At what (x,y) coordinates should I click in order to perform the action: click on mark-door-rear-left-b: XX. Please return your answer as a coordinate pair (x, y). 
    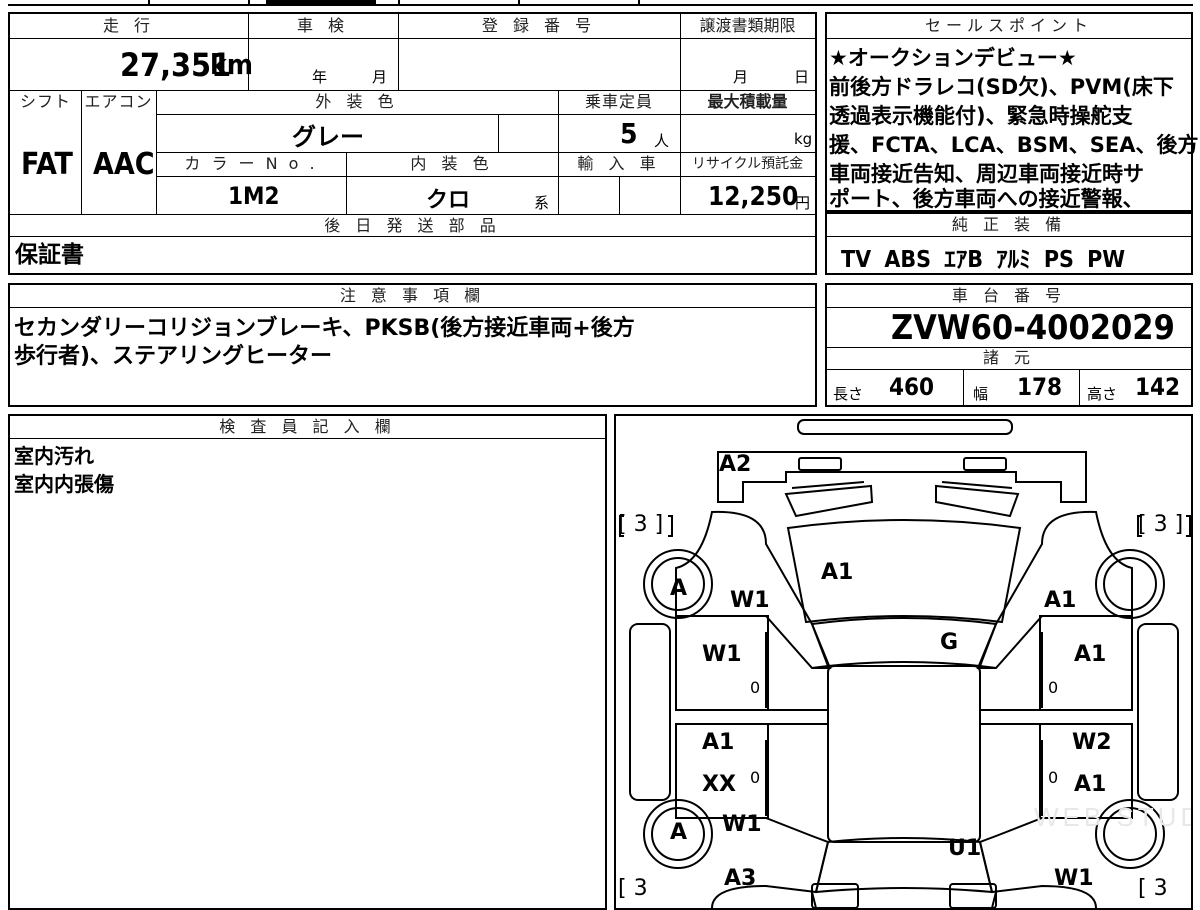
    Looking at the image, I should click on (719, 784).